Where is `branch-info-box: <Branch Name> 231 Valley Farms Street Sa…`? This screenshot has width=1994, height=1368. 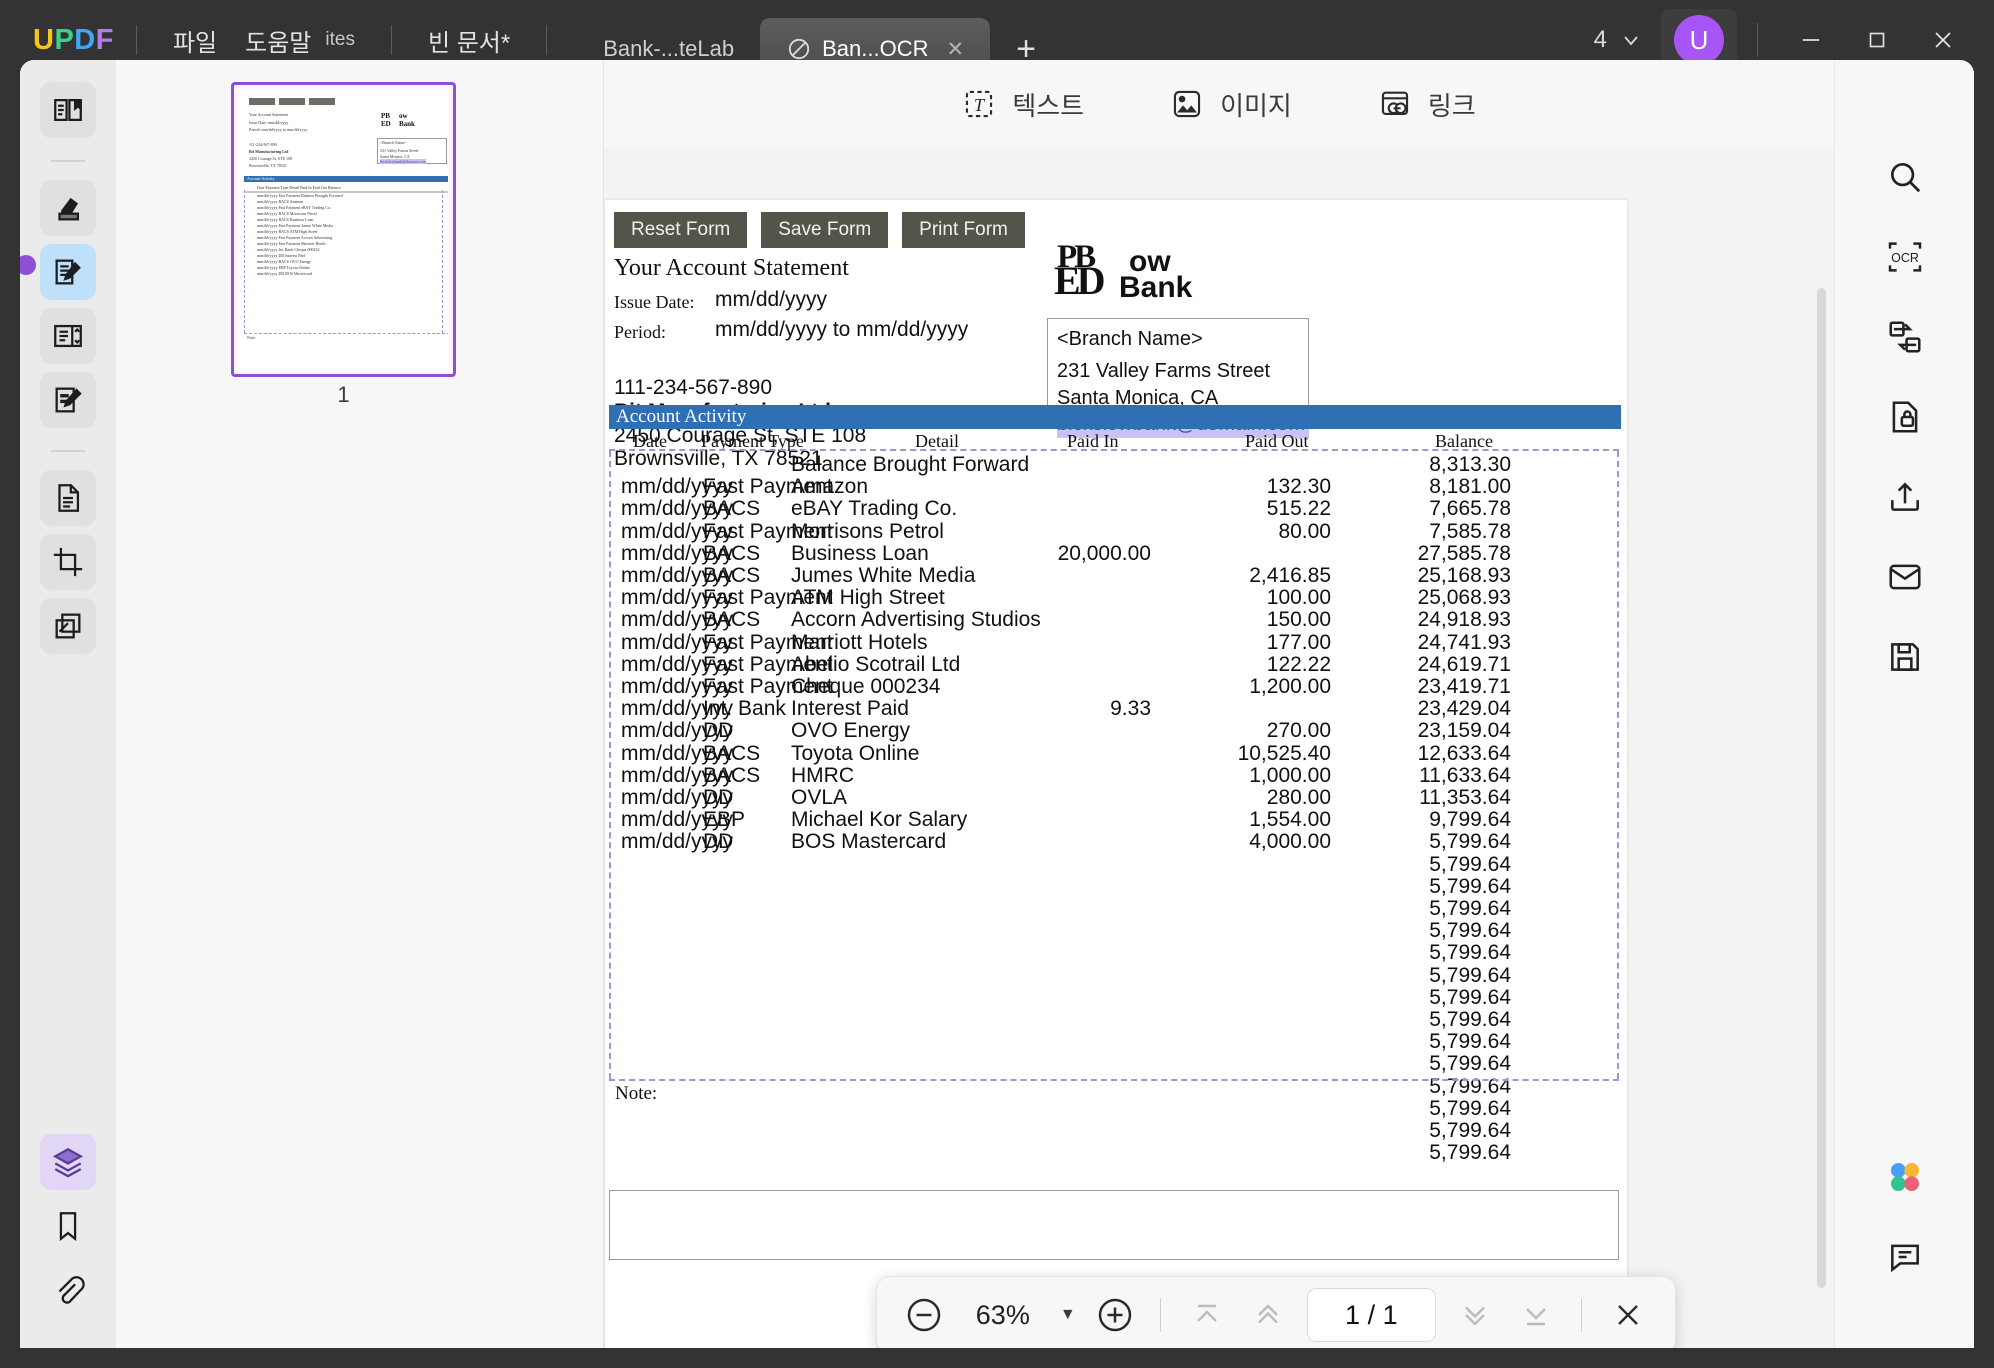 branch-info-box: <Branch Name> 231 Valley Farms Street Sa… is located at coordinates (1178, 378).